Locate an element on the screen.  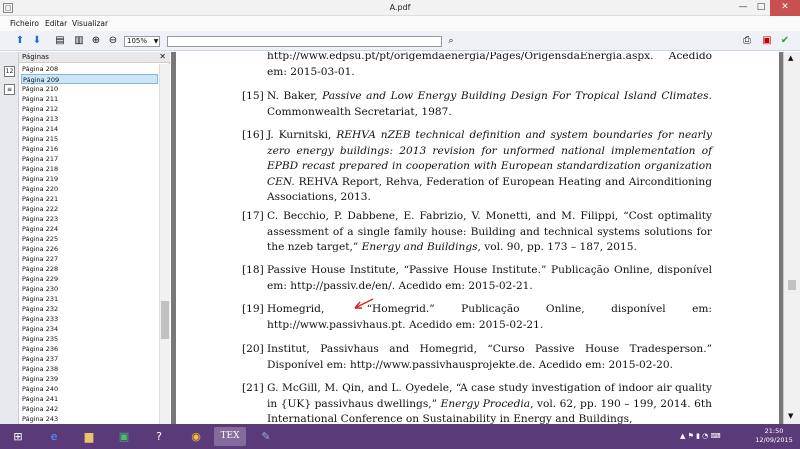
paint-icon: ✎ is located at coordinates (266, 436).